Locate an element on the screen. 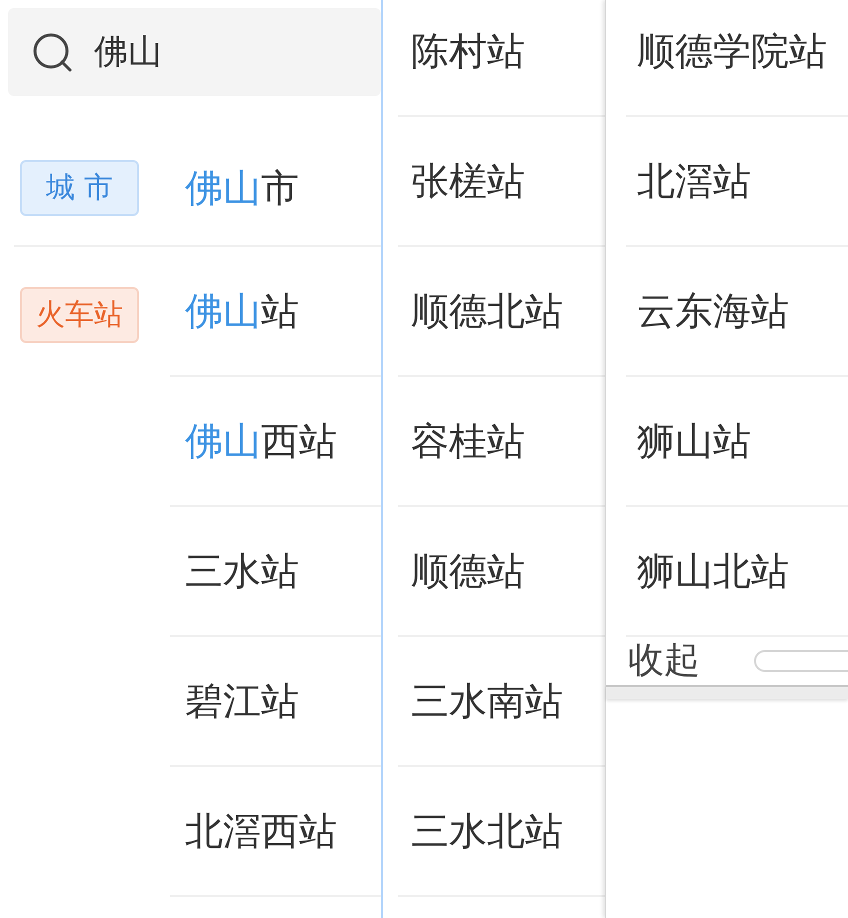  station-item: 云东海站 is located at coordinates (737, 312).